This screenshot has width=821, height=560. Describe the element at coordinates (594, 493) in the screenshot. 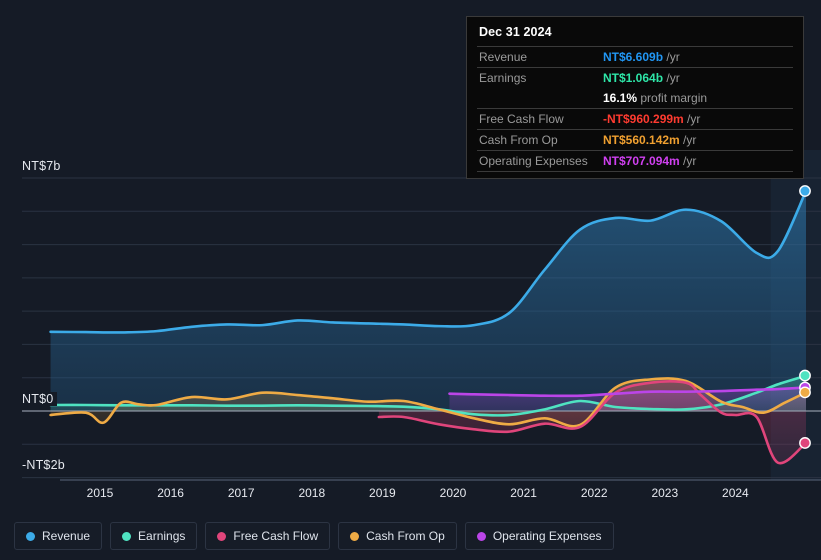

I see `x-tick-label-2022: 2022` at that location.